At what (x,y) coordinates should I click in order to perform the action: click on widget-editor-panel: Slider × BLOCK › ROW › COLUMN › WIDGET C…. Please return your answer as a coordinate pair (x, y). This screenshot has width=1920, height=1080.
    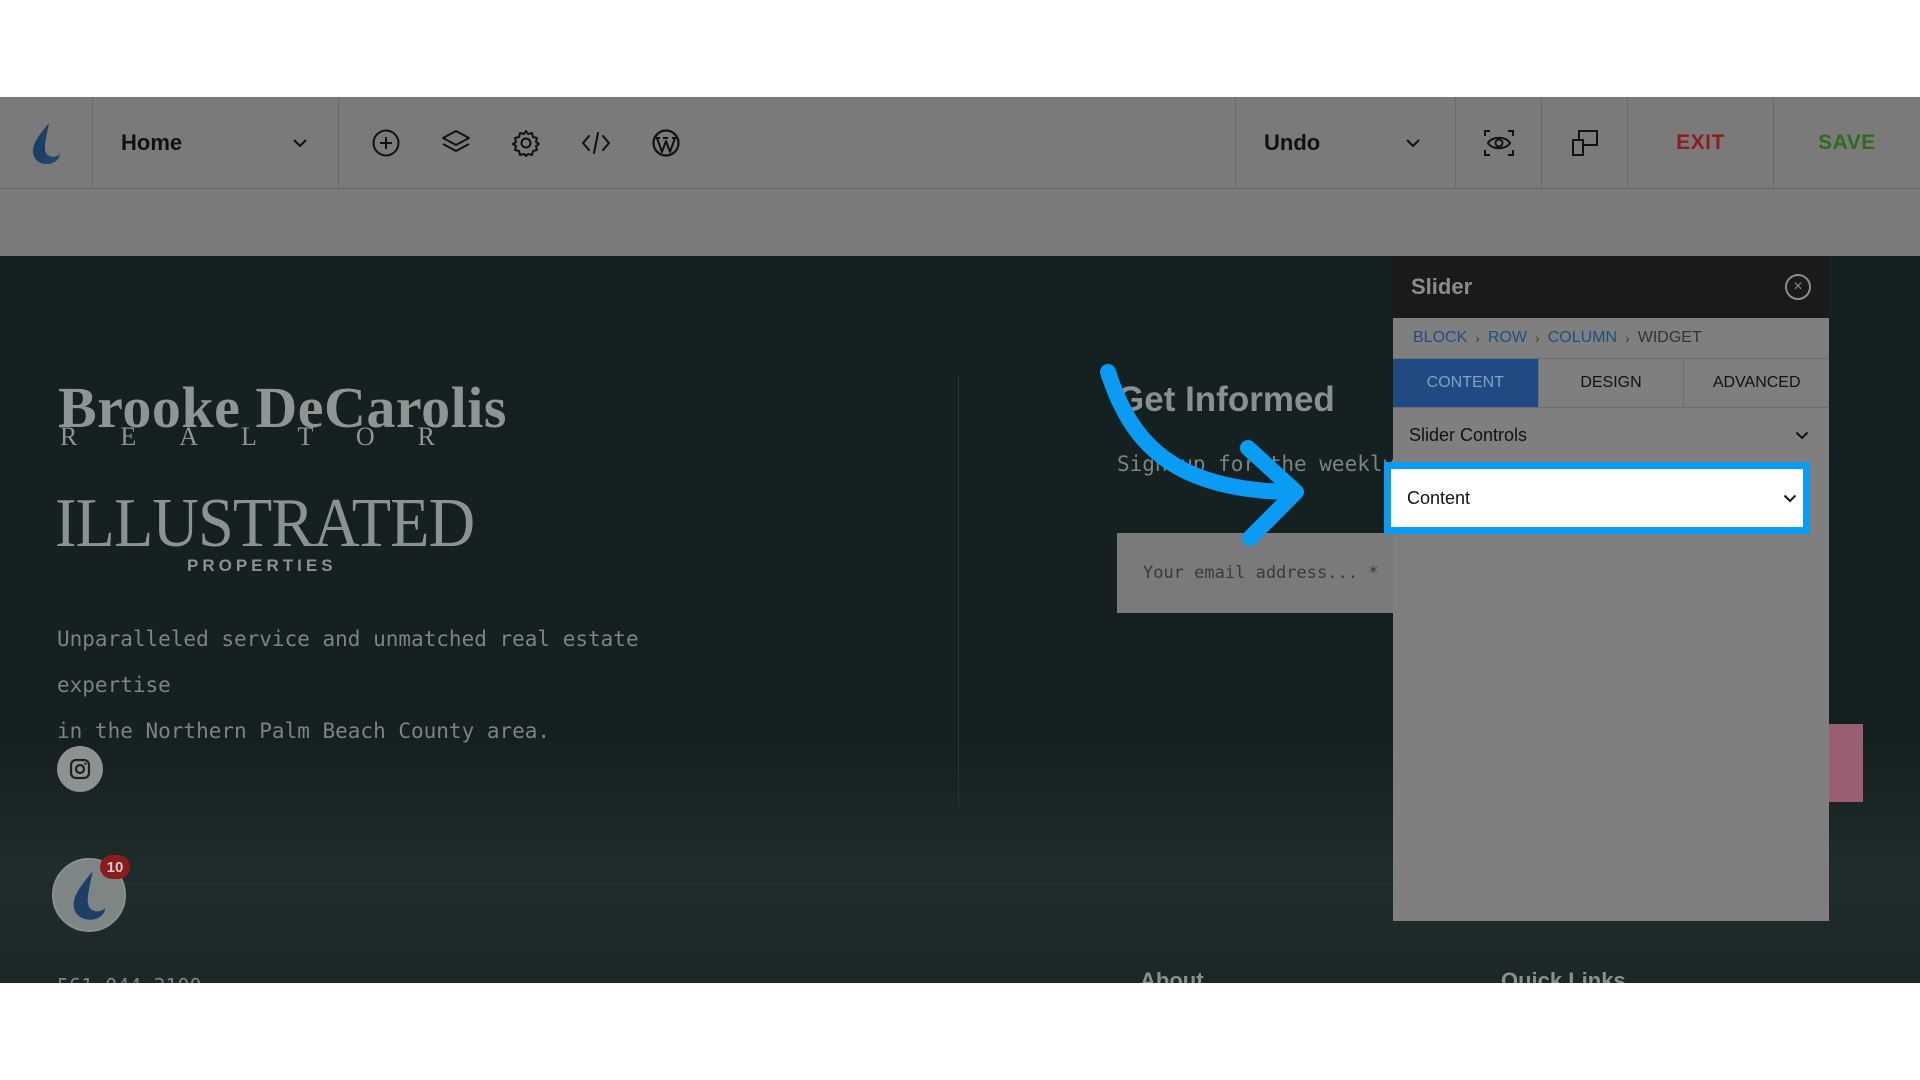
    Looking at the image, I should click on (1611, 588).